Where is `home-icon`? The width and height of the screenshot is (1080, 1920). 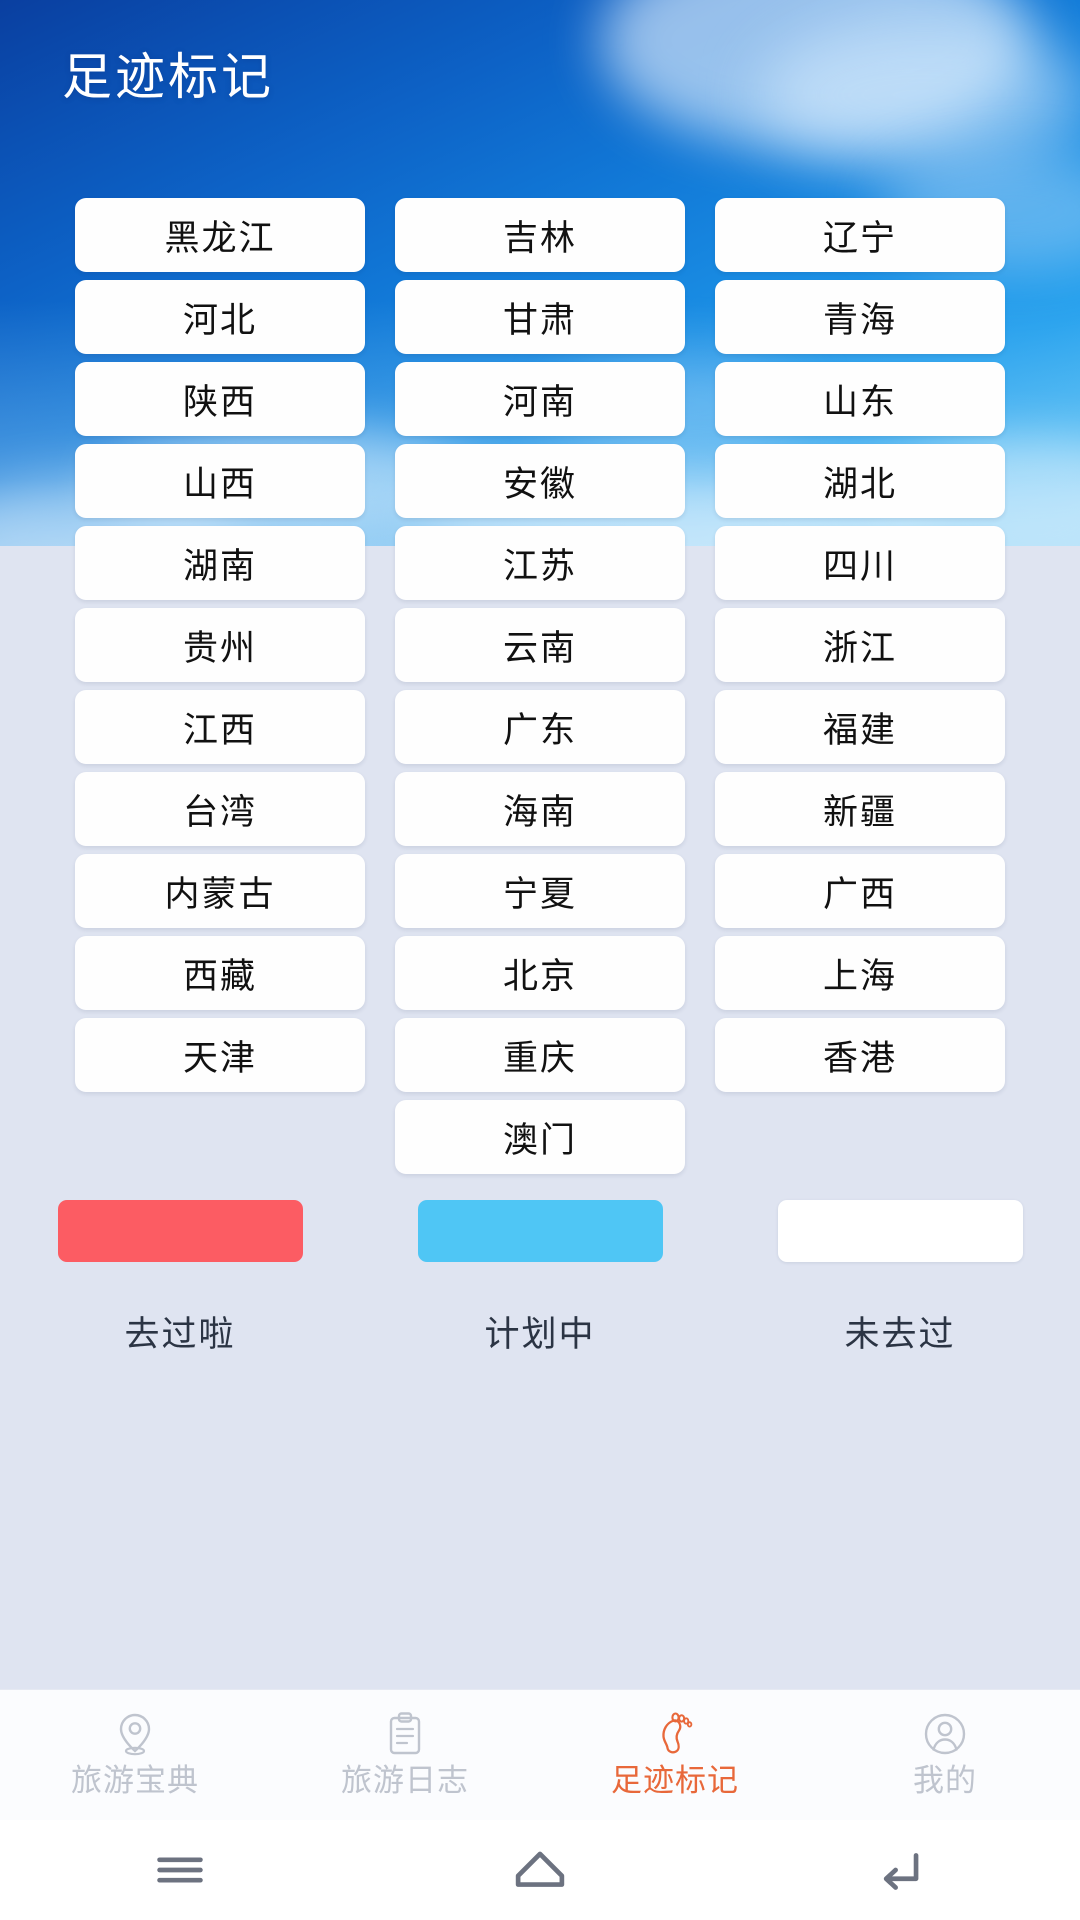
home-icon is located at coordinates (540, 1869).